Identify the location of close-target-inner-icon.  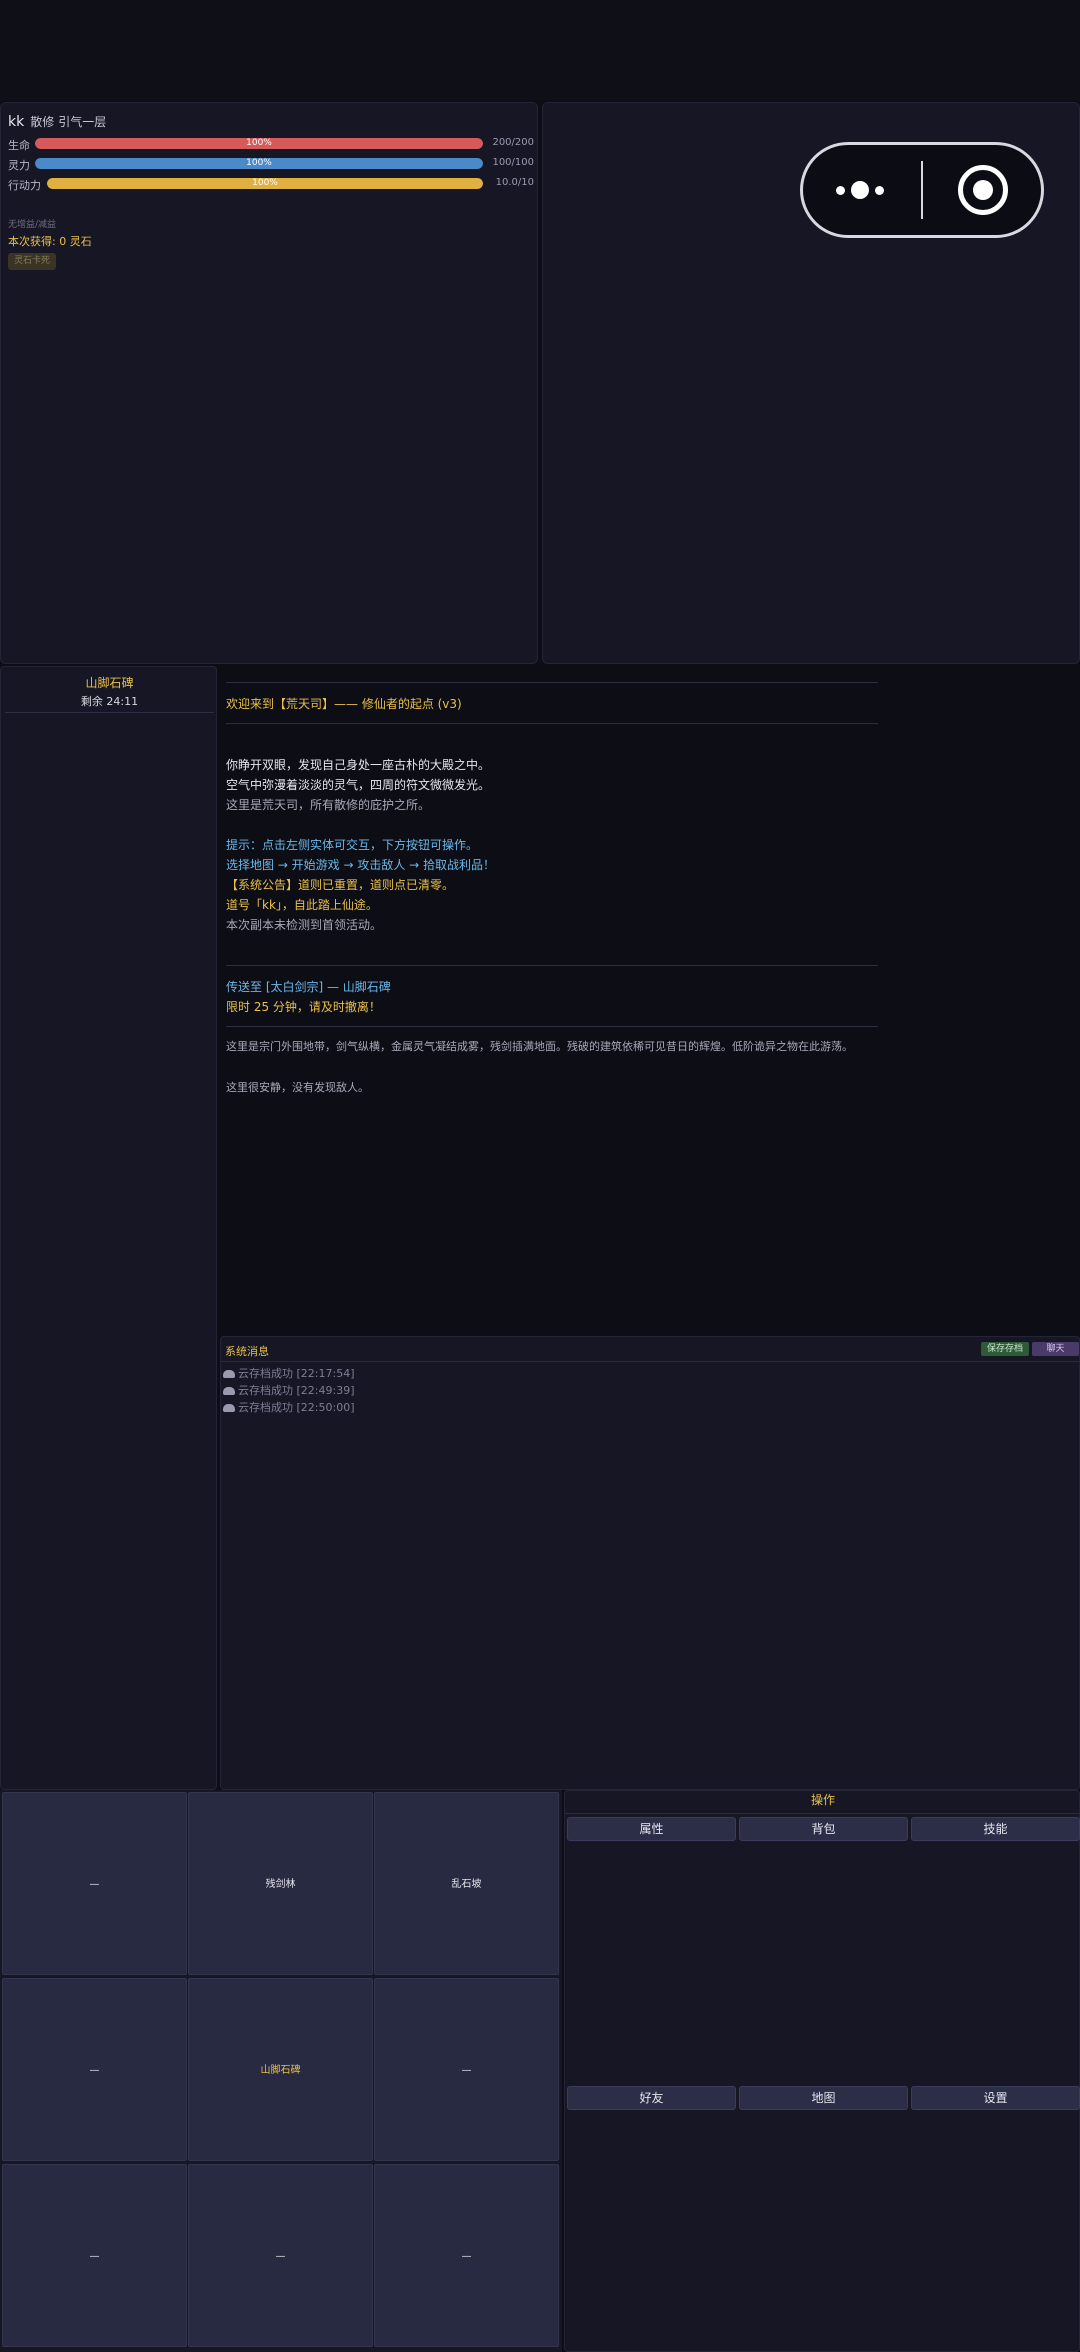
(983, 190).